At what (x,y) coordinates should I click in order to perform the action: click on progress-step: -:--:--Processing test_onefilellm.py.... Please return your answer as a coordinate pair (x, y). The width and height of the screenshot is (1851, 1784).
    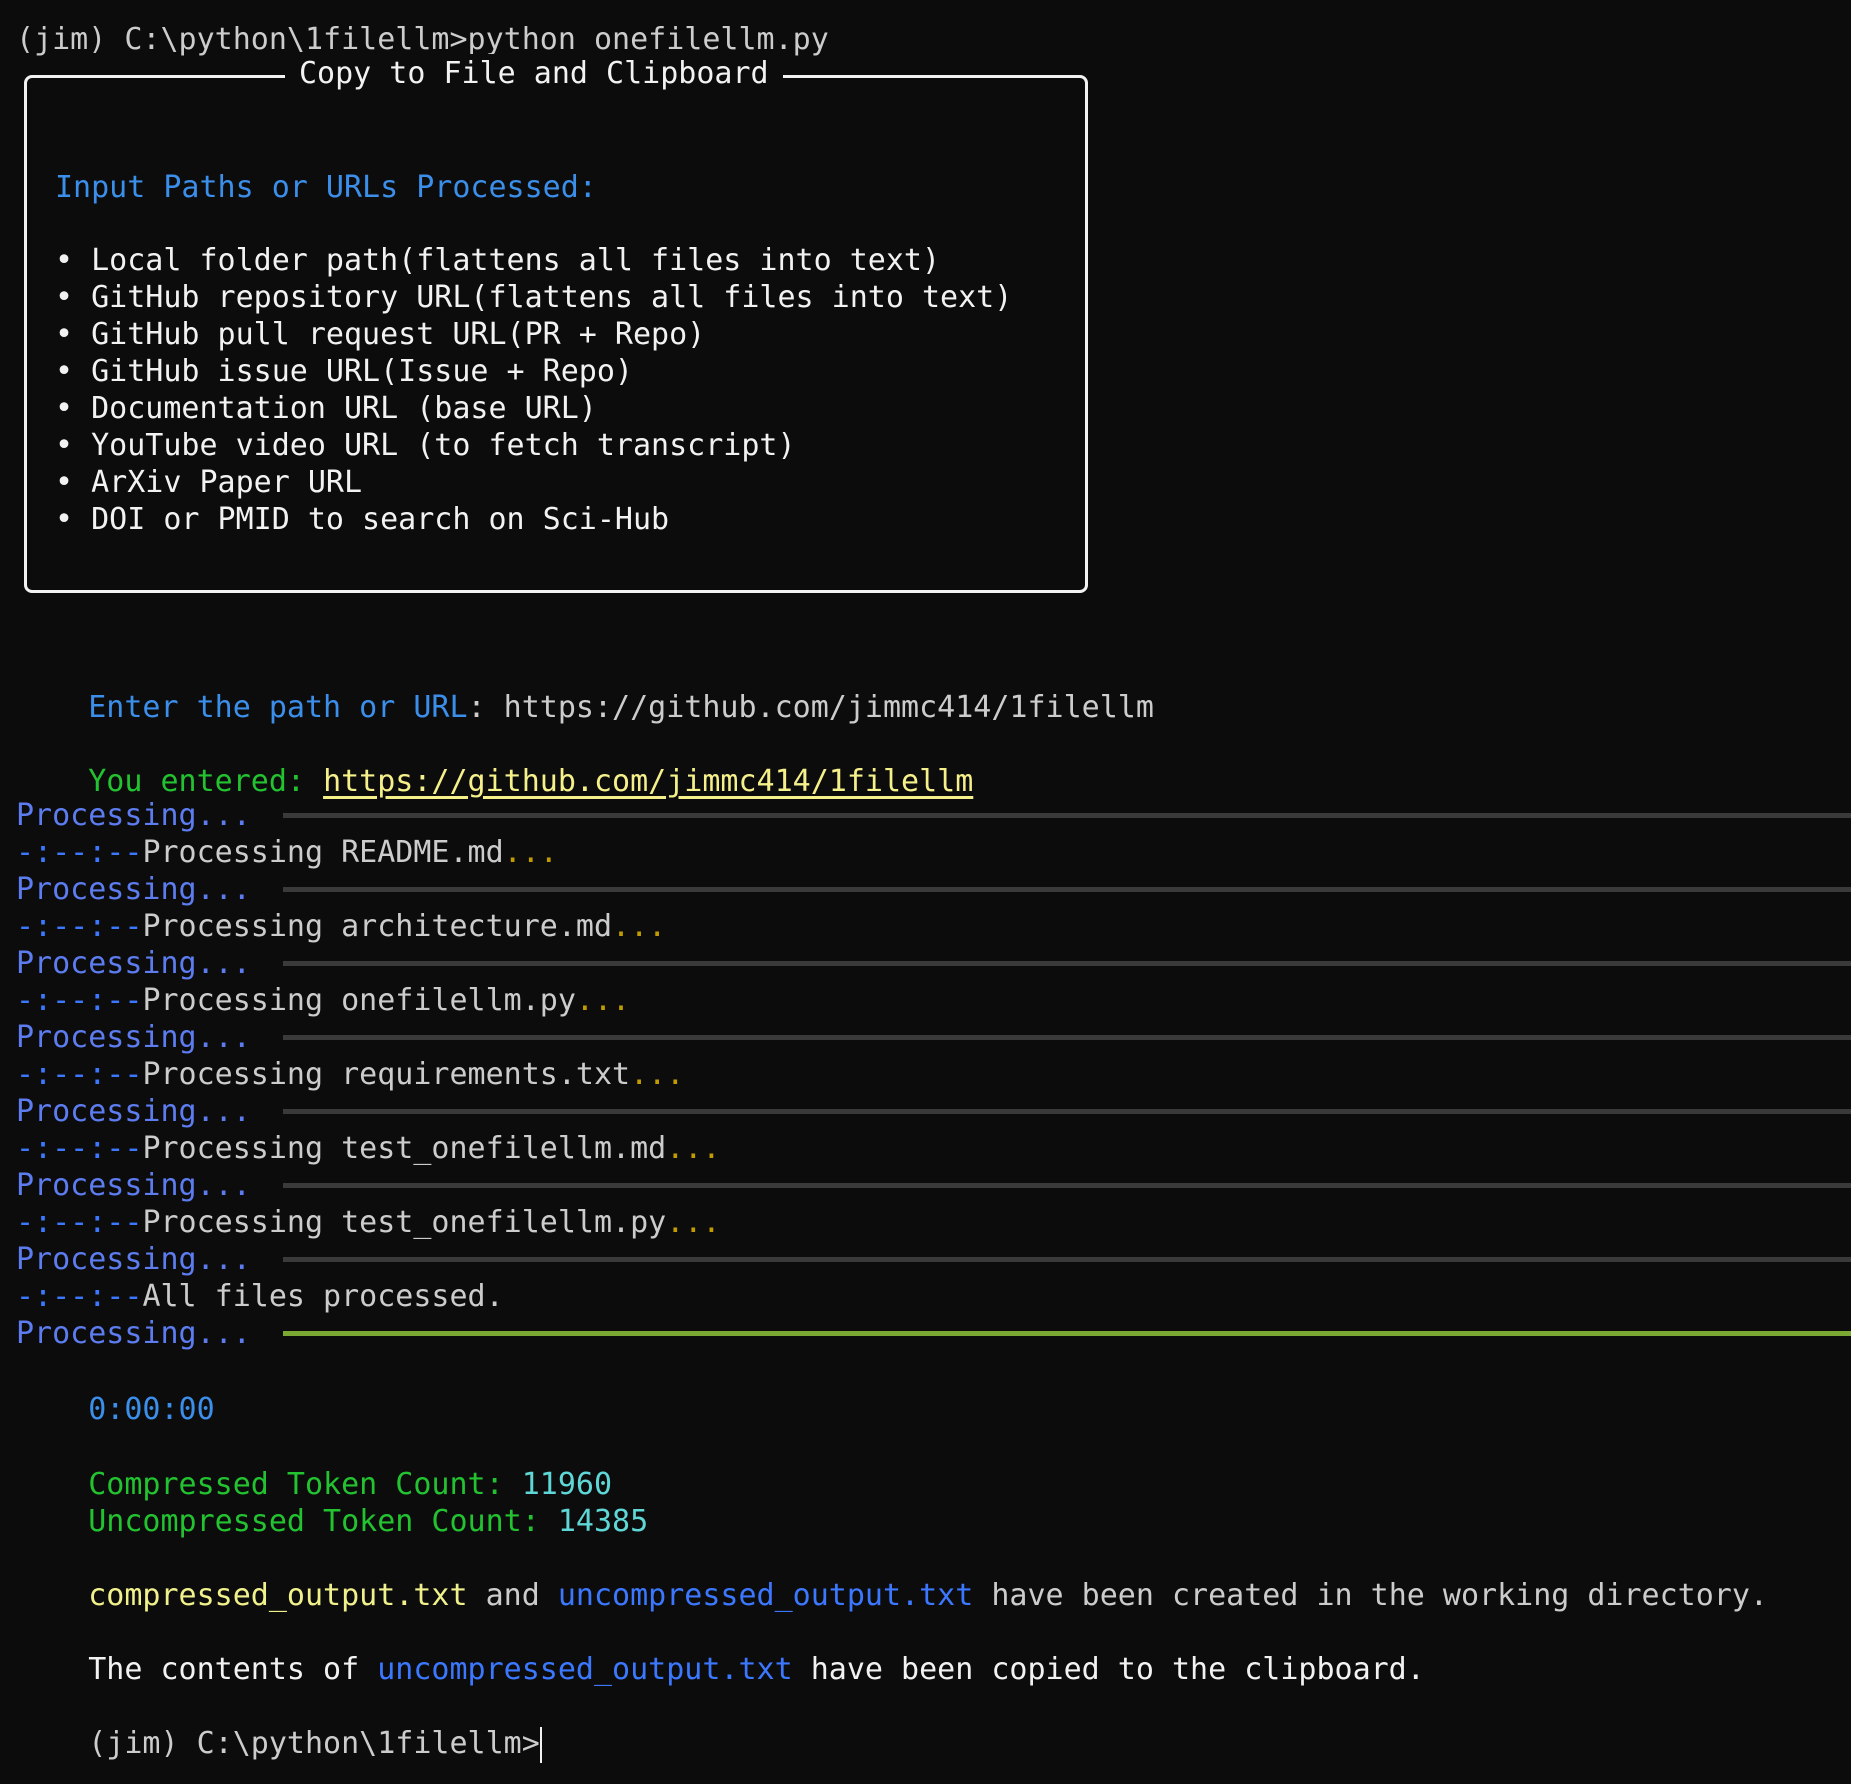
    Looking at the image, I should click on (368, 1223).